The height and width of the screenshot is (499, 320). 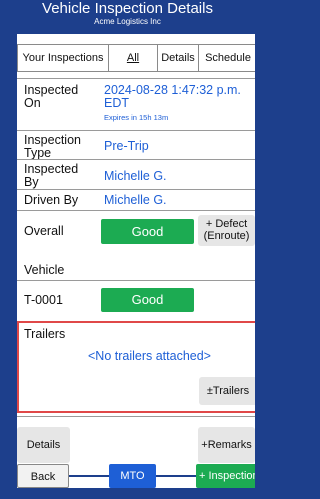 I want to click on inspected-by-value: Michelle G., so click(x=135, y=176).